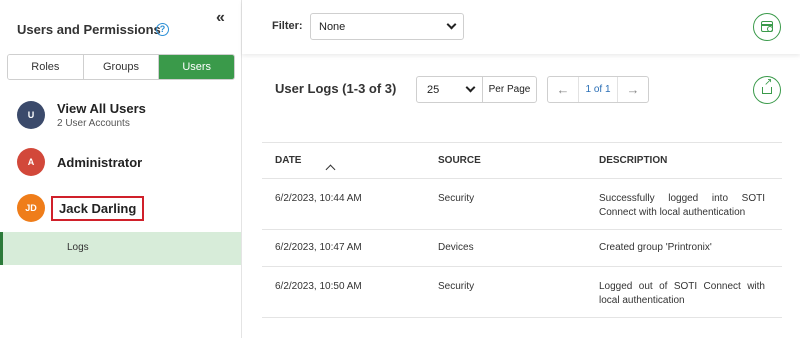  Describe the element at coordinates (196, 67) in the screenshot. I see `tab-users: Users` at that location.